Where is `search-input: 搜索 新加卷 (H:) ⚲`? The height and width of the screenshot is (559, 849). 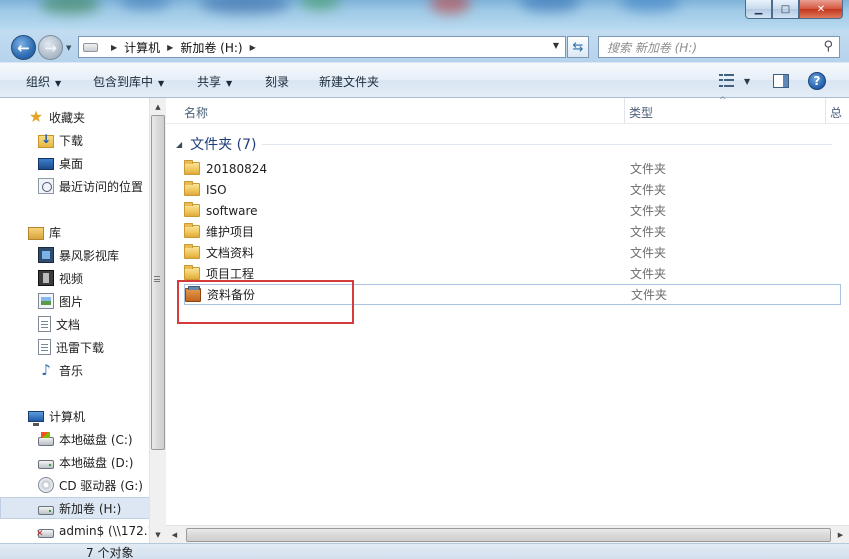 search-input: 搜索 新加卷 (H:) ⚲ is located at coordinates (719, 47).